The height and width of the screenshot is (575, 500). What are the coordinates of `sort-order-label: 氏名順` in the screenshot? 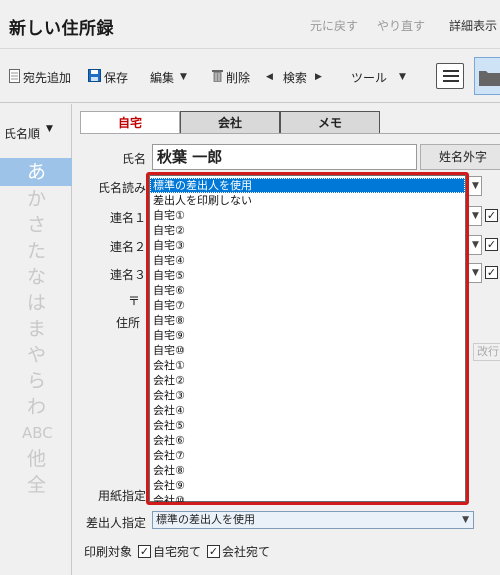 It's located at (22, 133).